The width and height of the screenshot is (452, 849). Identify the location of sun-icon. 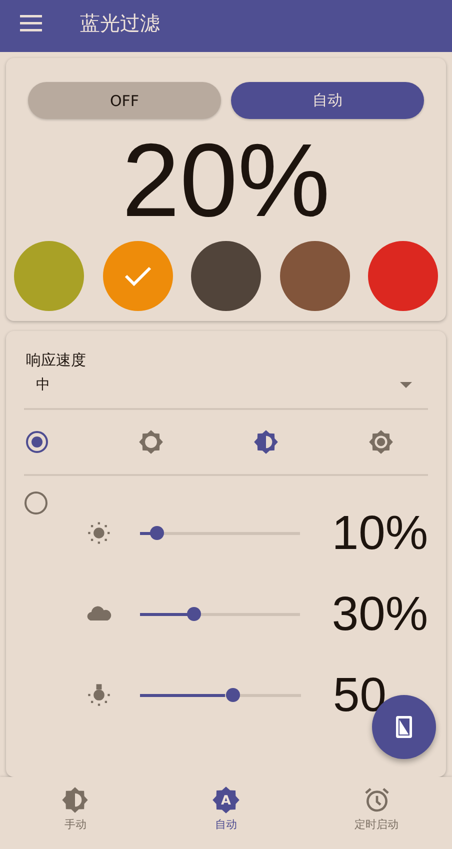
(99, 533).